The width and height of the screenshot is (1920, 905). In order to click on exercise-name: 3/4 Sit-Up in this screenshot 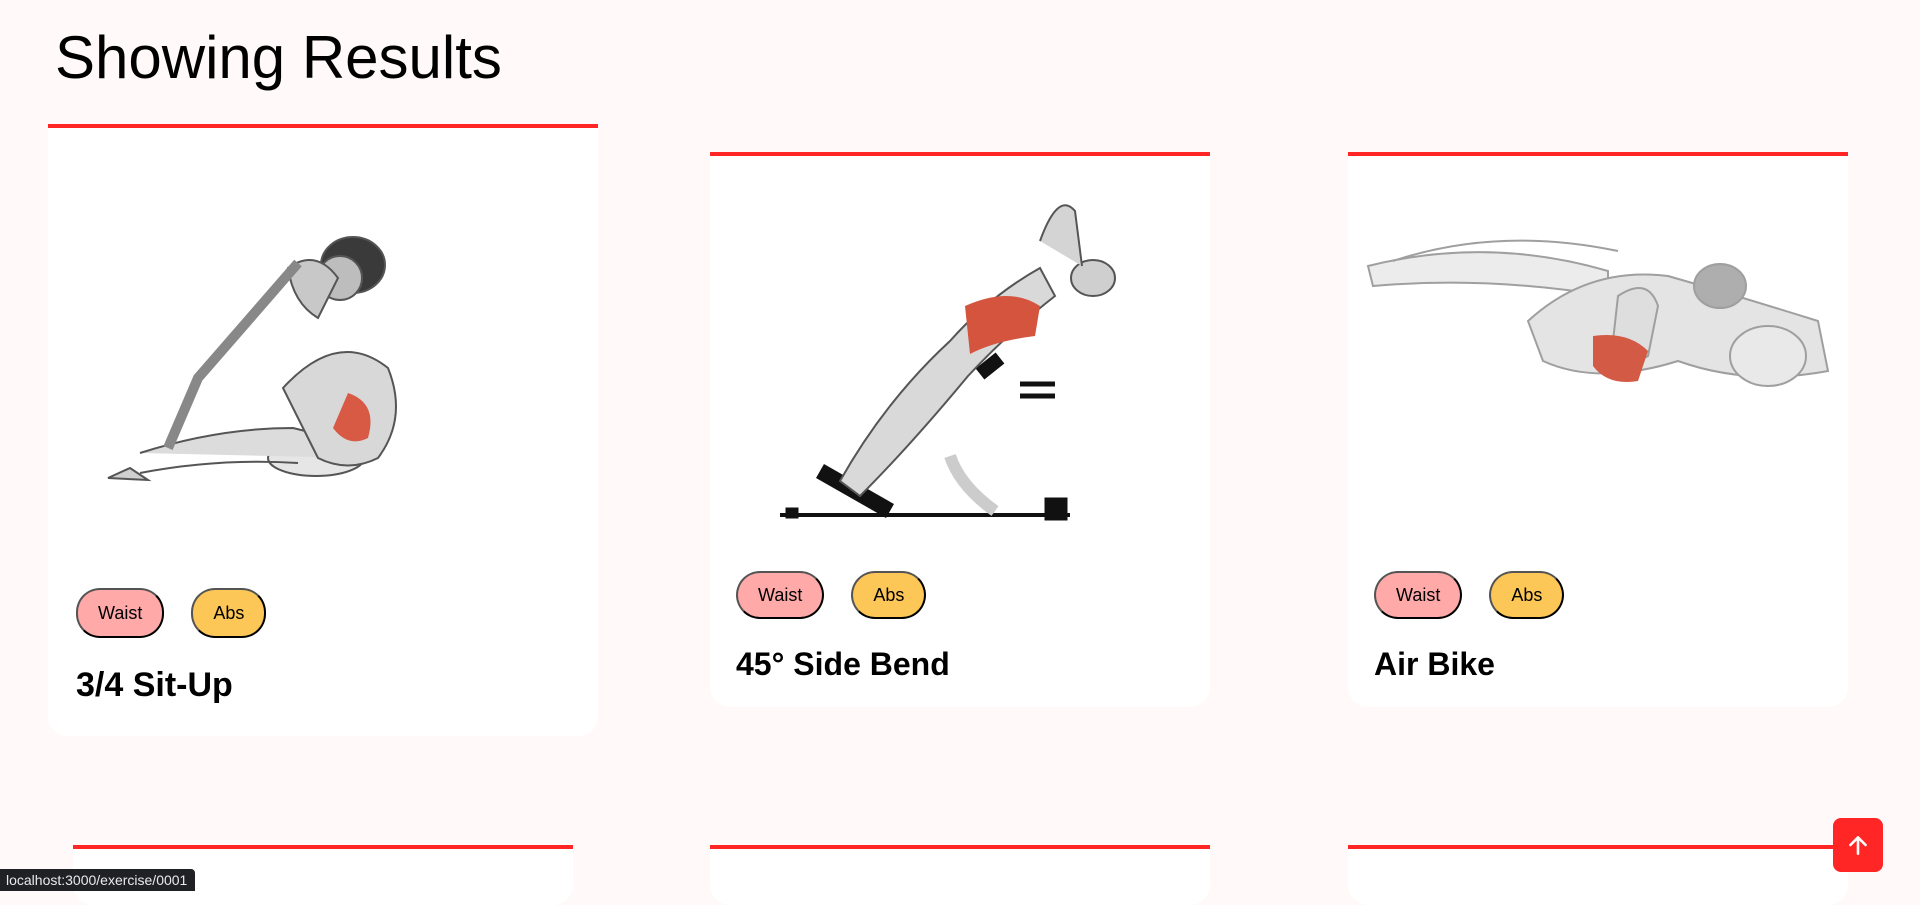, I will do `click(154, 685)`.